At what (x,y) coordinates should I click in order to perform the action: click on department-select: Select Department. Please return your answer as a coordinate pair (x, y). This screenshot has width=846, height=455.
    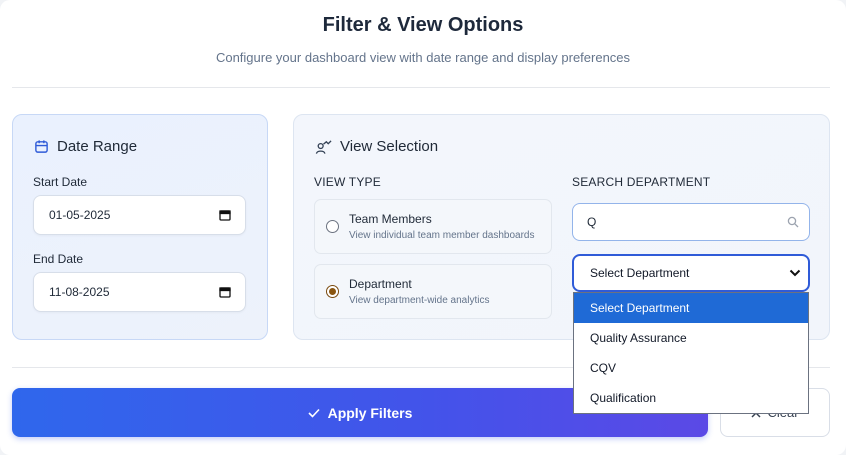
    Looking at the image, I should click on (691, 273).